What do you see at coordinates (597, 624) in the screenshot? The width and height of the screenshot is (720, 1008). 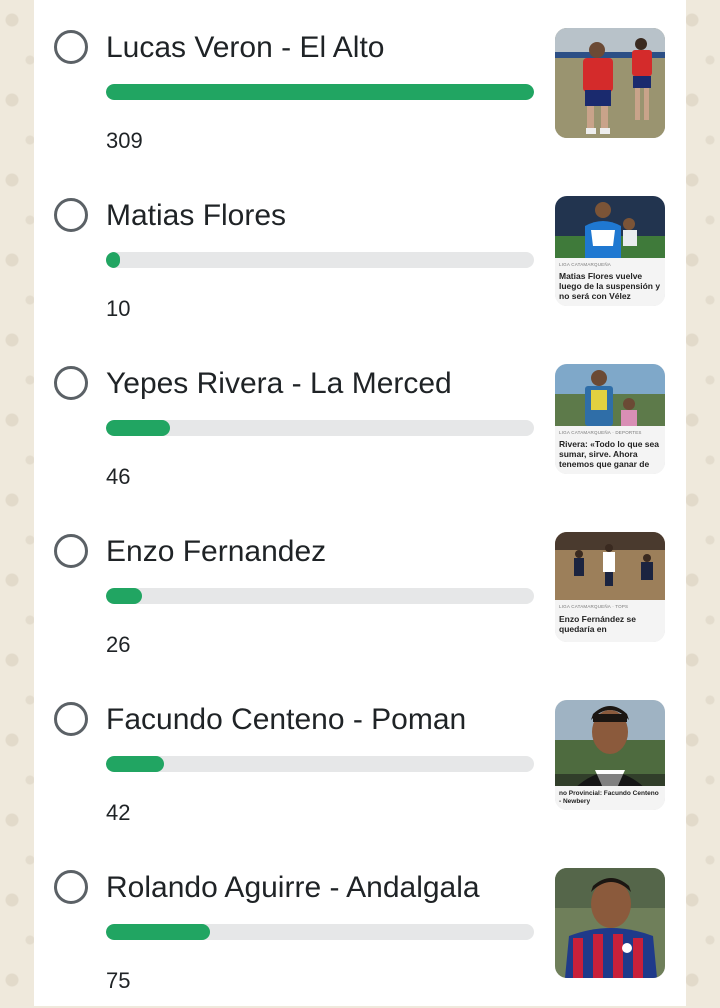 I see `news-caption: Enzo Fernández se quedaría en` at bounding box center [597, 624].